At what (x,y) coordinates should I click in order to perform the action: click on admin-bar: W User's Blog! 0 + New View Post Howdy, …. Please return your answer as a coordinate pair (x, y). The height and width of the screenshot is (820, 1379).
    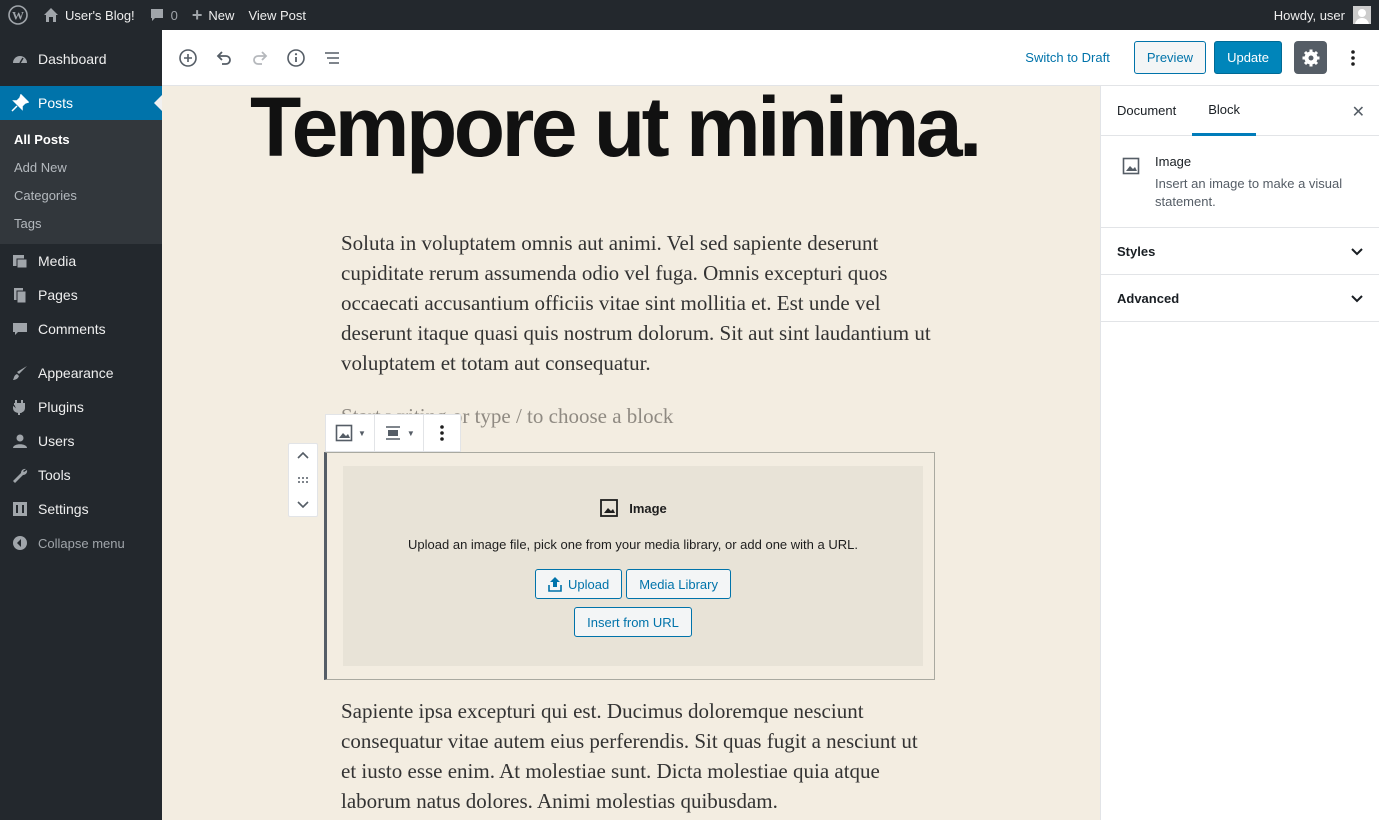
    Looking at the image, I should click on (689, 15).